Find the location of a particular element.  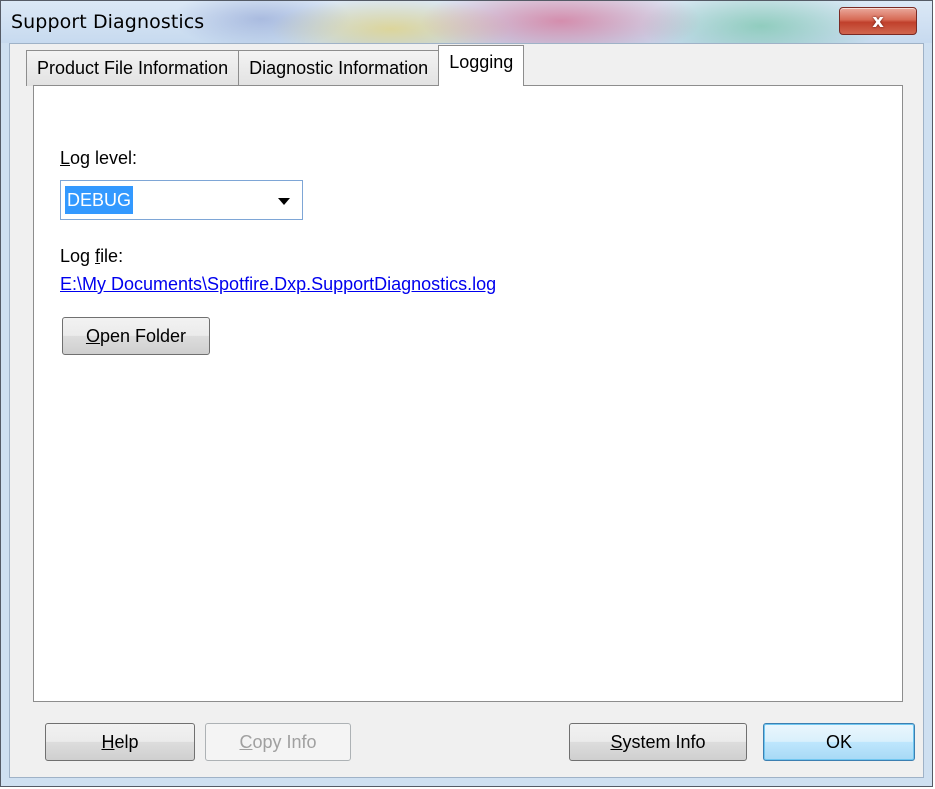

system-info-button: System Info is located at coordinates (658, 742).